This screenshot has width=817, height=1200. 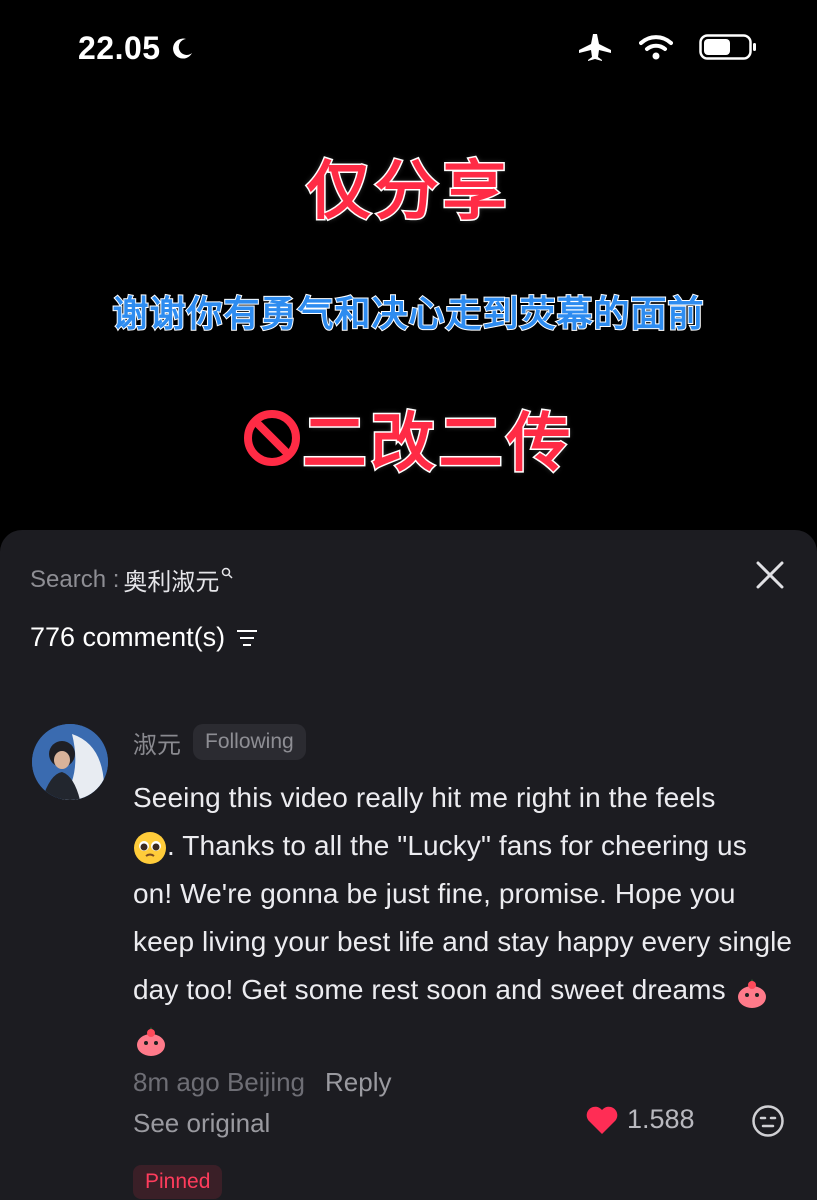 What do you see at coordinates (438, 444) in the screenshot?
I see `video-caption-line3-text: 二改二传` at bounding box center [438, 444].